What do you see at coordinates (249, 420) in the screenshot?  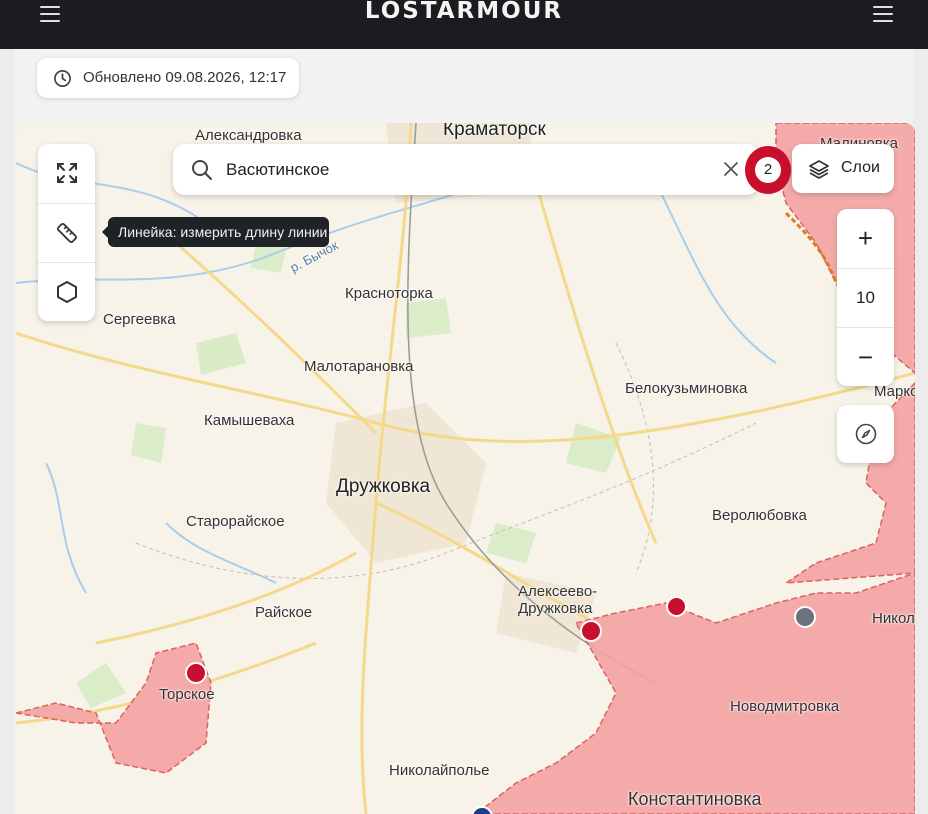 I see `place-kamyshevakha: Камышеваха` at bounding box center [249, 420].